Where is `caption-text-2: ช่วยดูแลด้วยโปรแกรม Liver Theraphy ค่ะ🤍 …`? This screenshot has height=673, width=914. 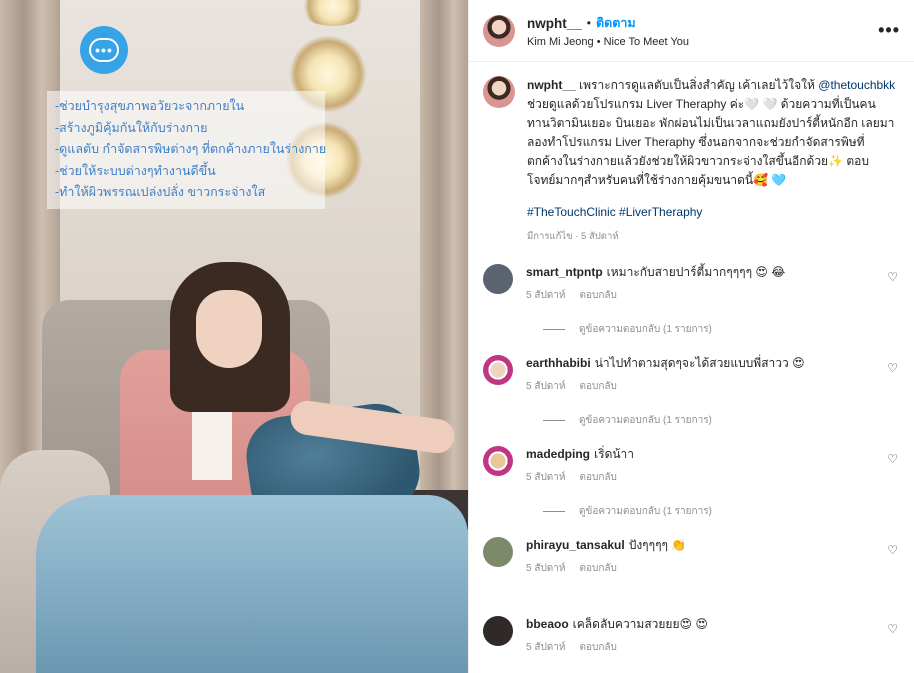
caption-text-2: ช่วยดูแลด้วยโปรแกรม Liver Theraphy ค่ะ🤍 … is located at coordinates (711, 142).